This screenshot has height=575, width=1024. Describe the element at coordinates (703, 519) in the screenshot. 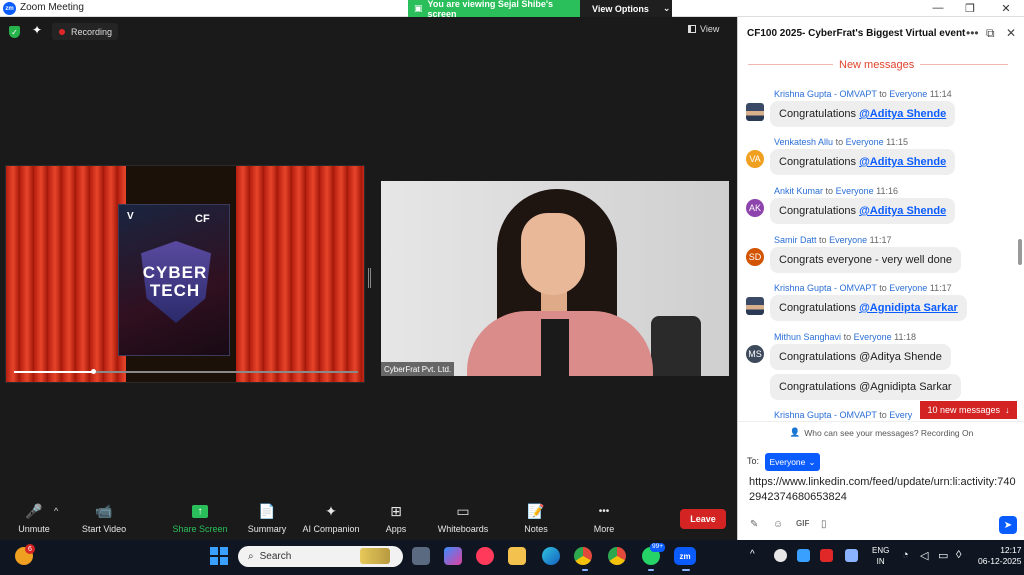

I see `leave-button: Leave` at that location.